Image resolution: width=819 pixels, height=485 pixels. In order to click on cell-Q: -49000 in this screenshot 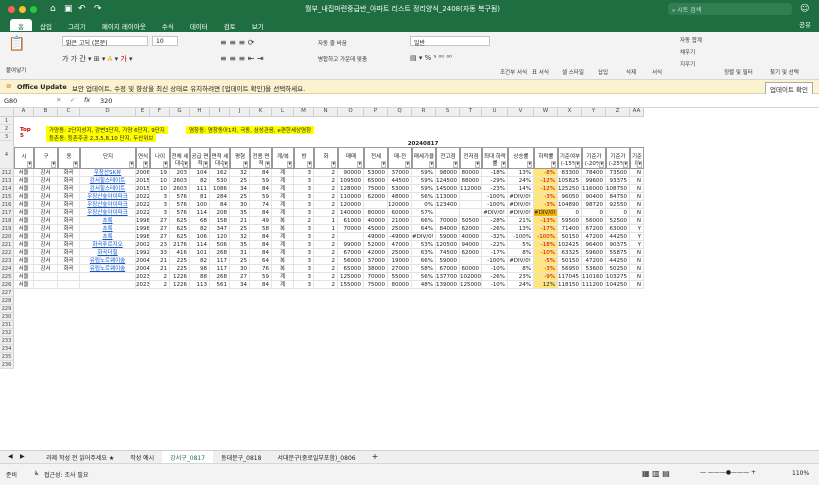, I will do `click(400, 237)`.